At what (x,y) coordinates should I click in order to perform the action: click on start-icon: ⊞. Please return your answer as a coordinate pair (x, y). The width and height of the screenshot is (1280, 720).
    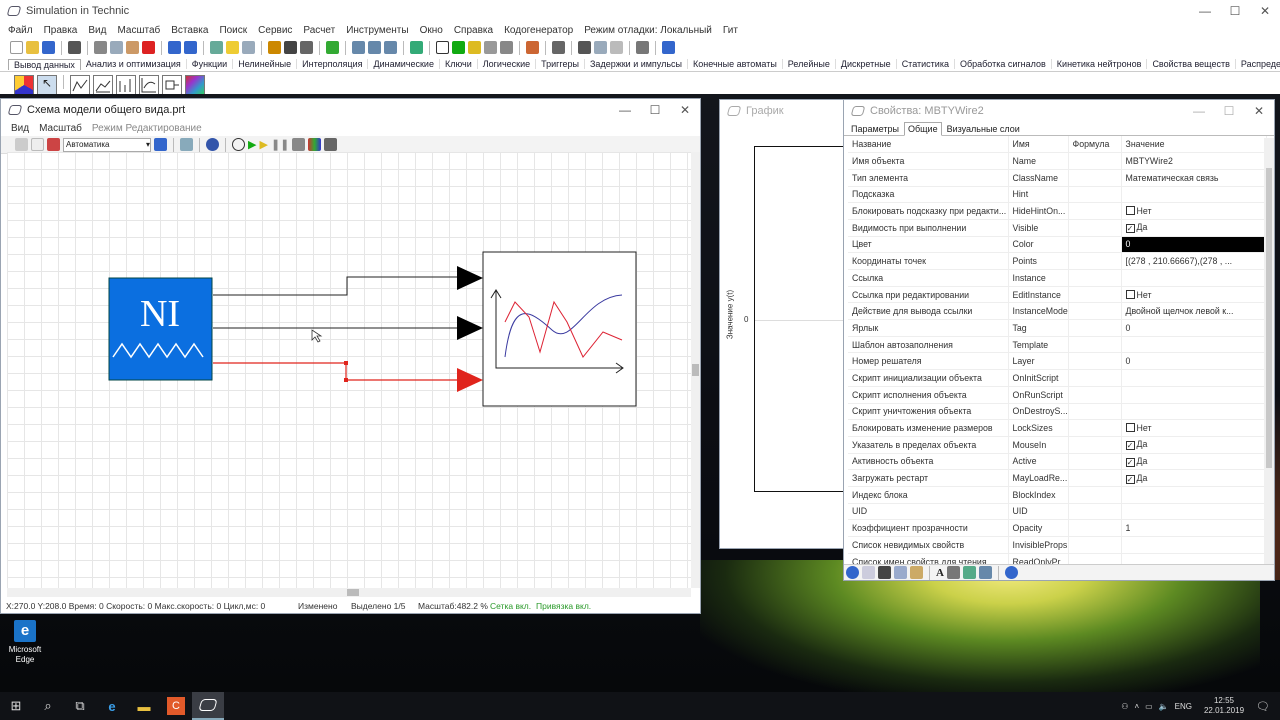
    Looking at the image, I should click on (16, 706).